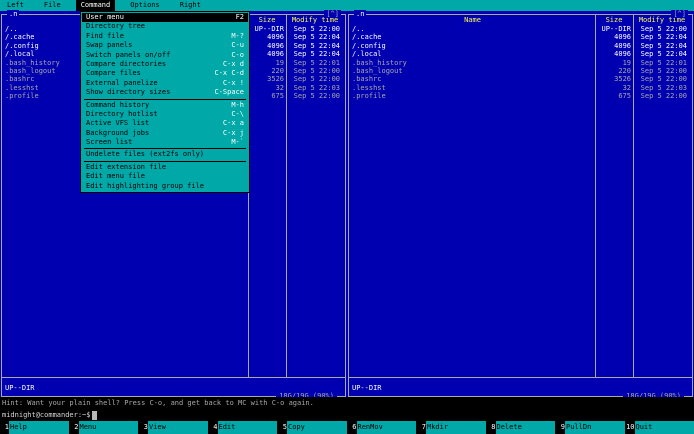 This screenshot has width=694, height=434. What do you see at coordinates (128, 54) in the screenshot?
I see `menu-item-label: Switch panels on/off` at bounding box center [128, 54].